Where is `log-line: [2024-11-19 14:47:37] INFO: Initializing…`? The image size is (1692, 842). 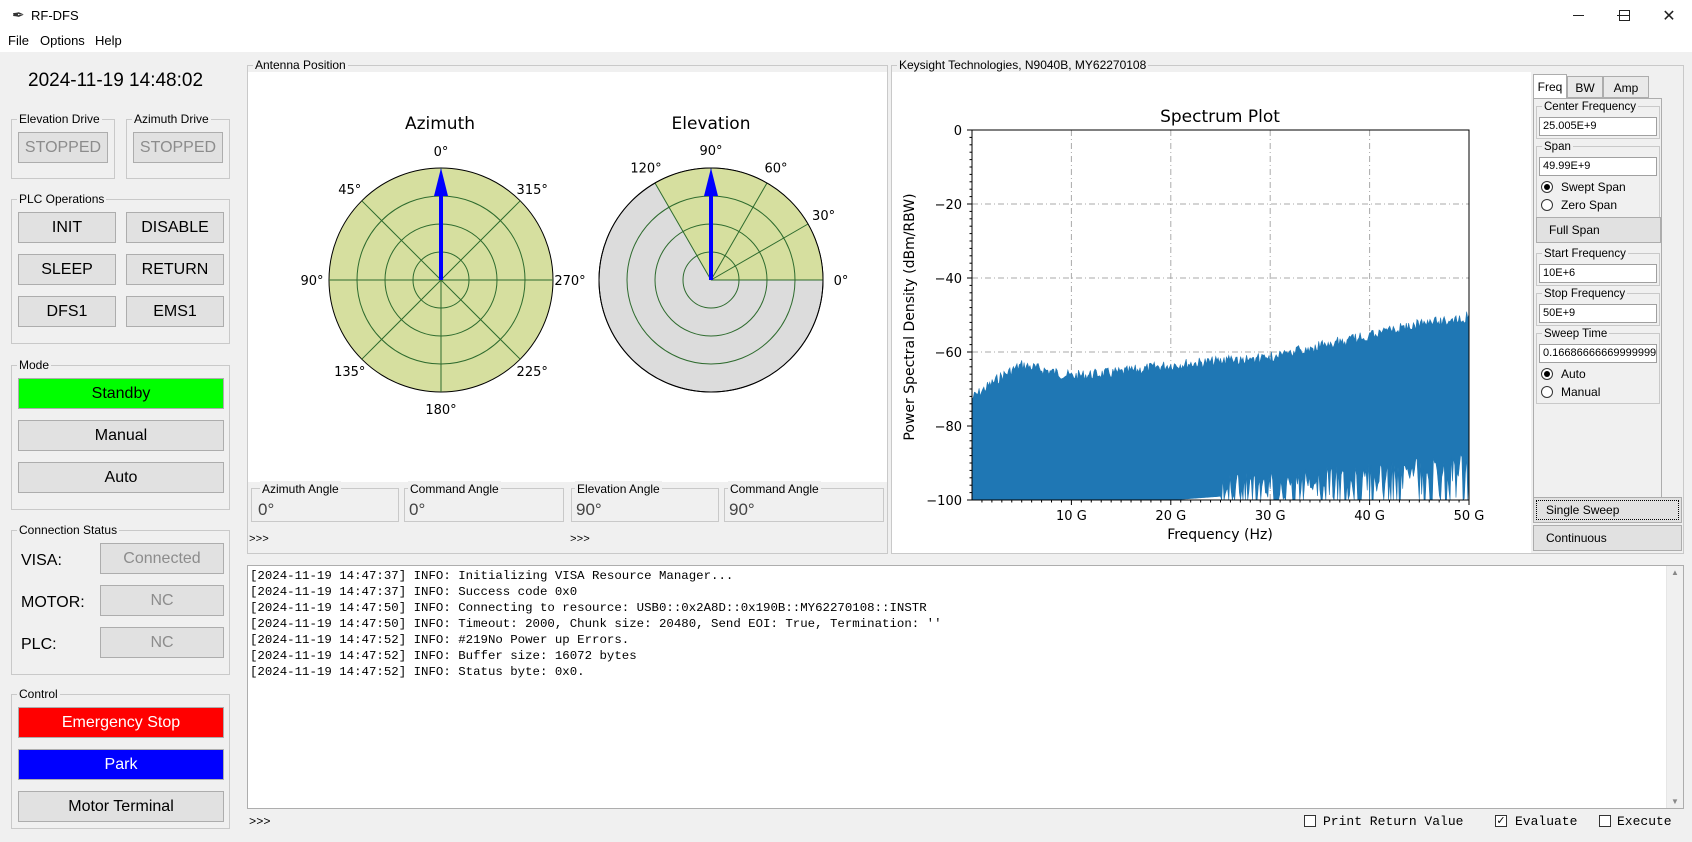
log-line: [2024-11-19 14:47:37] INFO: Initializing… is located at coordinates (492, 576).